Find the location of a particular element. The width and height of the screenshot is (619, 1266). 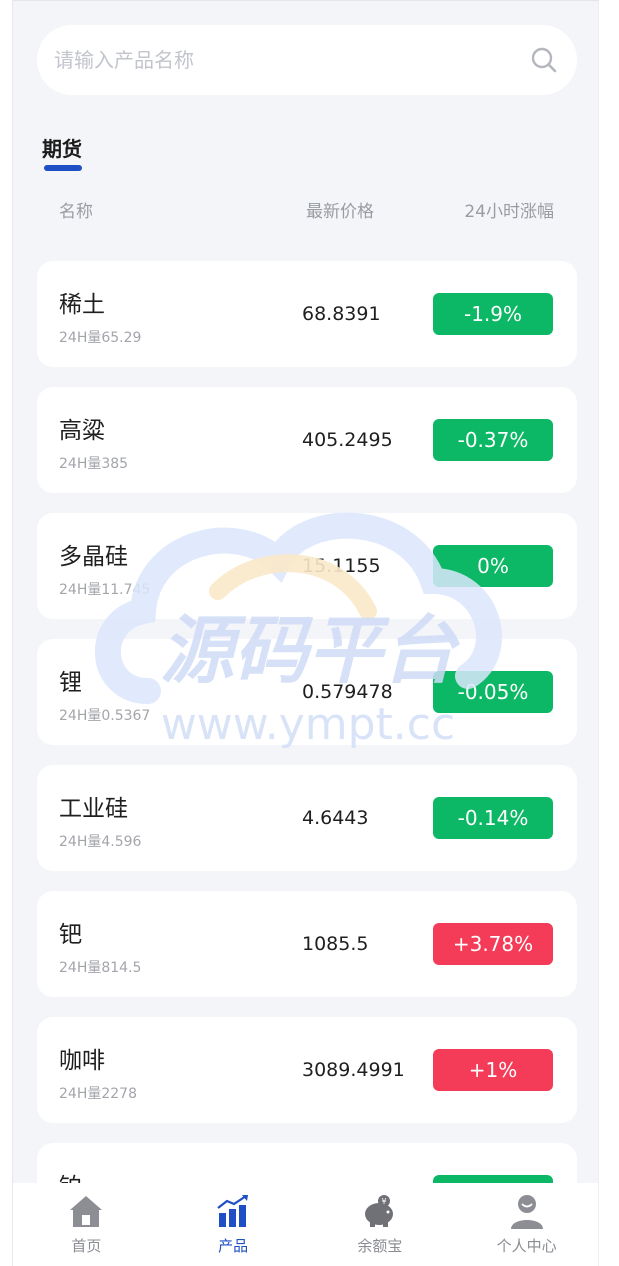

product-row: 稀土 24H量65.29 68.8391 -1.9% is located at coordinates (307, 314).